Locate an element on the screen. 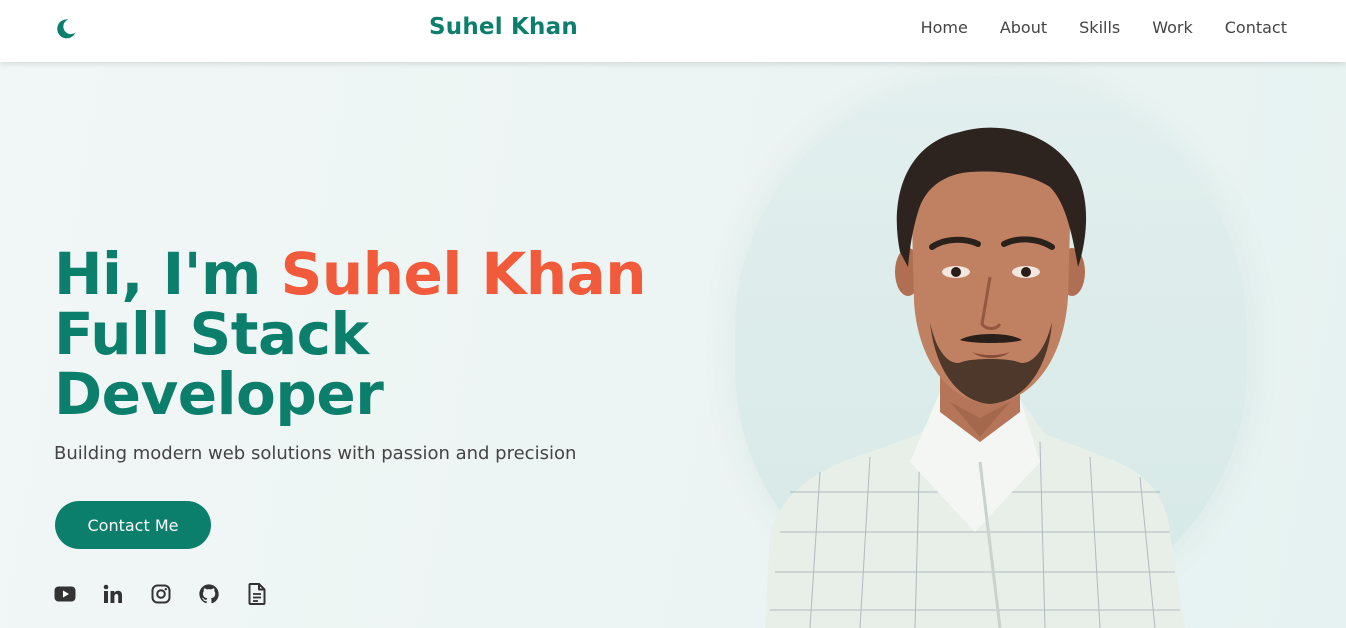 This screenshot has height=628, width=1346. greeting-line: Hi, I'm Suhel Khan is located at coordinates (350, 274).